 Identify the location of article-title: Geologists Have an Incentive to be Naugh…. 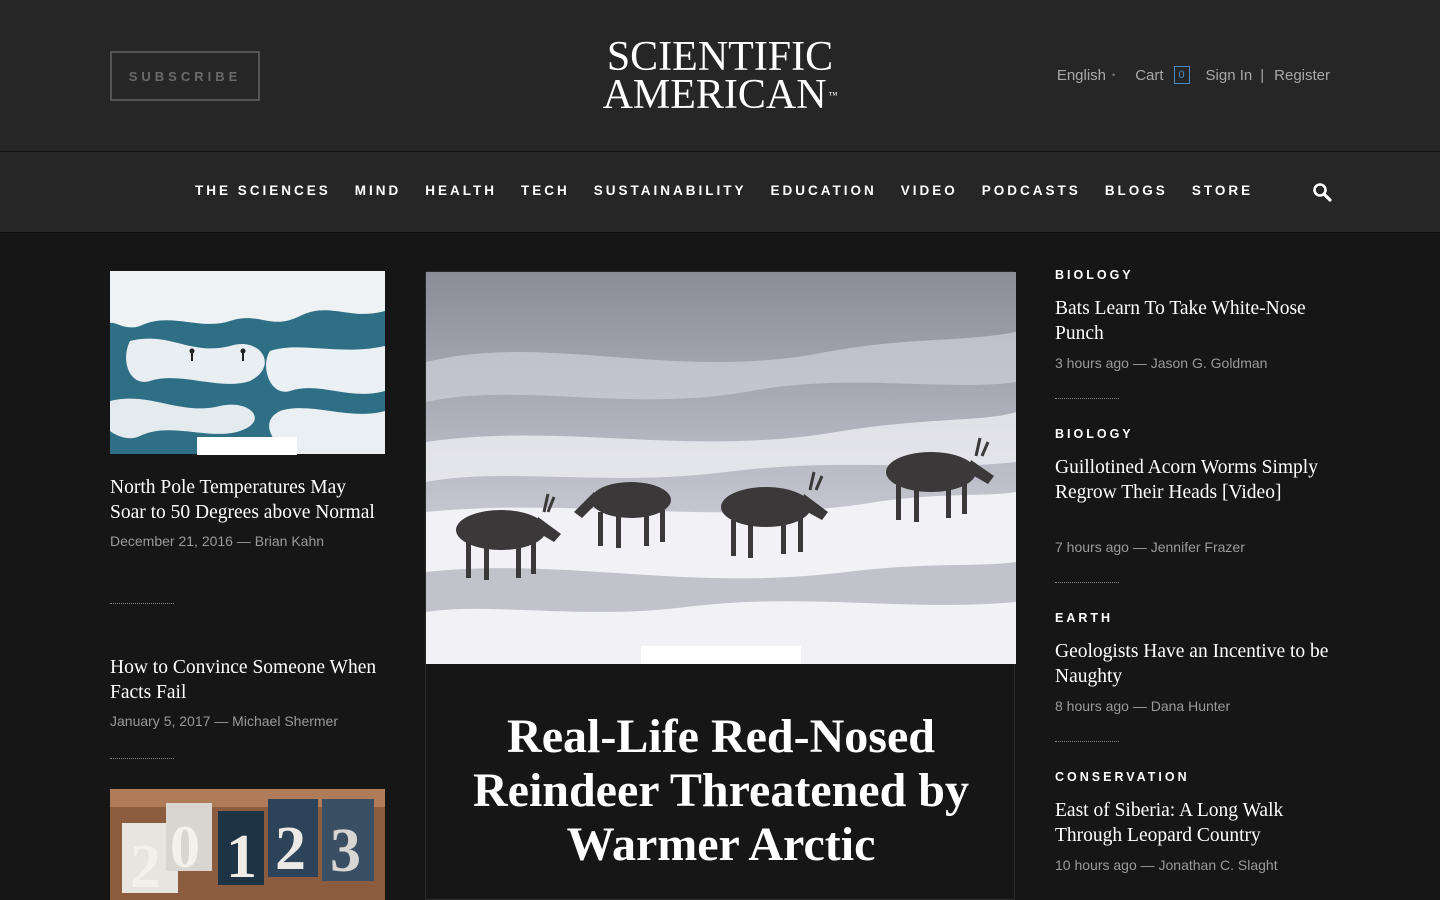
(1200, 664).